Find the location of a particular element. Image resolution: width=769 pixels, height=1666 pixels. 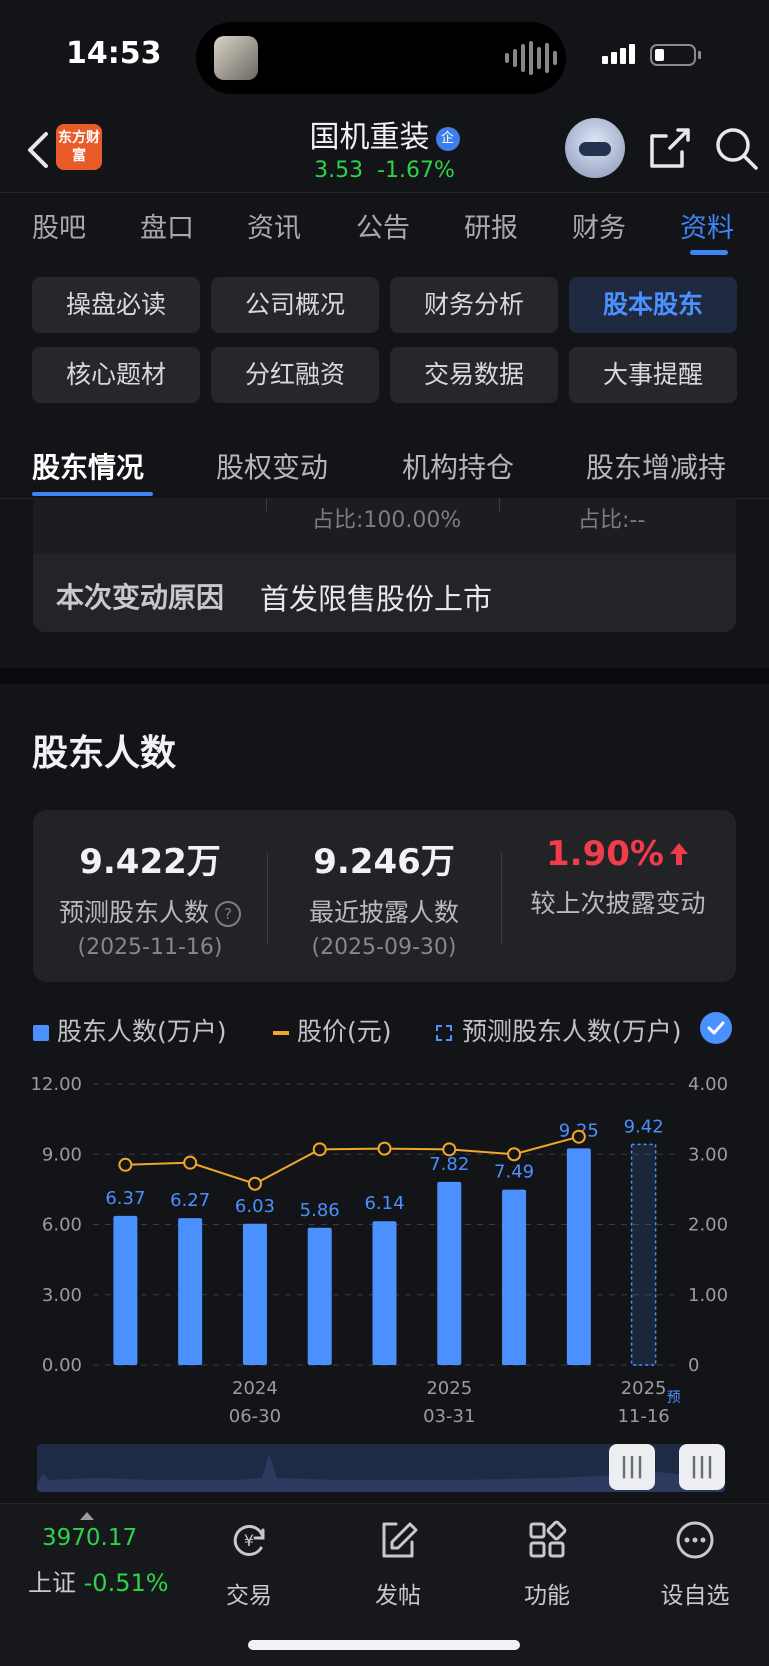

stock-change: -1.67% is located at coordinates (416, 170).